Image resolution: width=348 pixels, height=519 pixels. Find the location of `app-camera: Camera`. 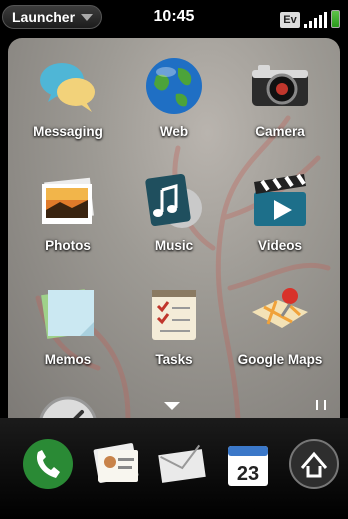

app-camera: Camera is located at coordinates (280, 93).